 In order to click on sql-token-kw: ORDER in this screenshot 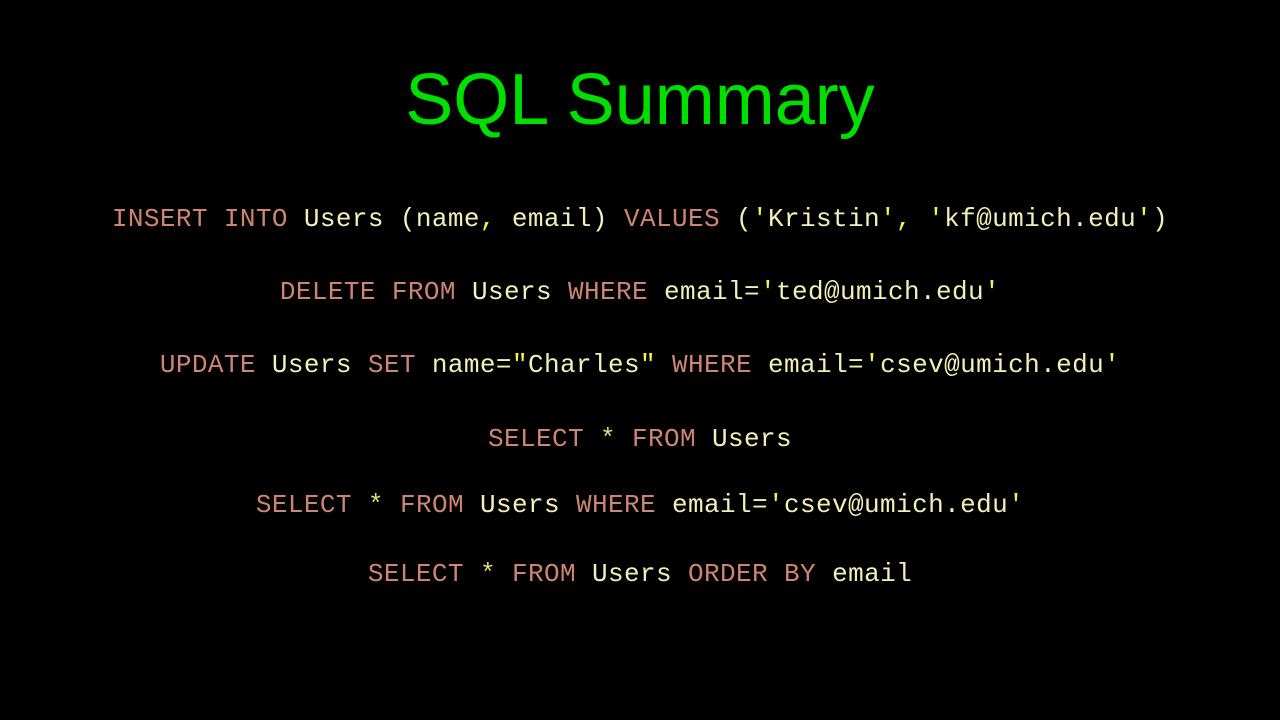, I will do `click(728, 574)`.